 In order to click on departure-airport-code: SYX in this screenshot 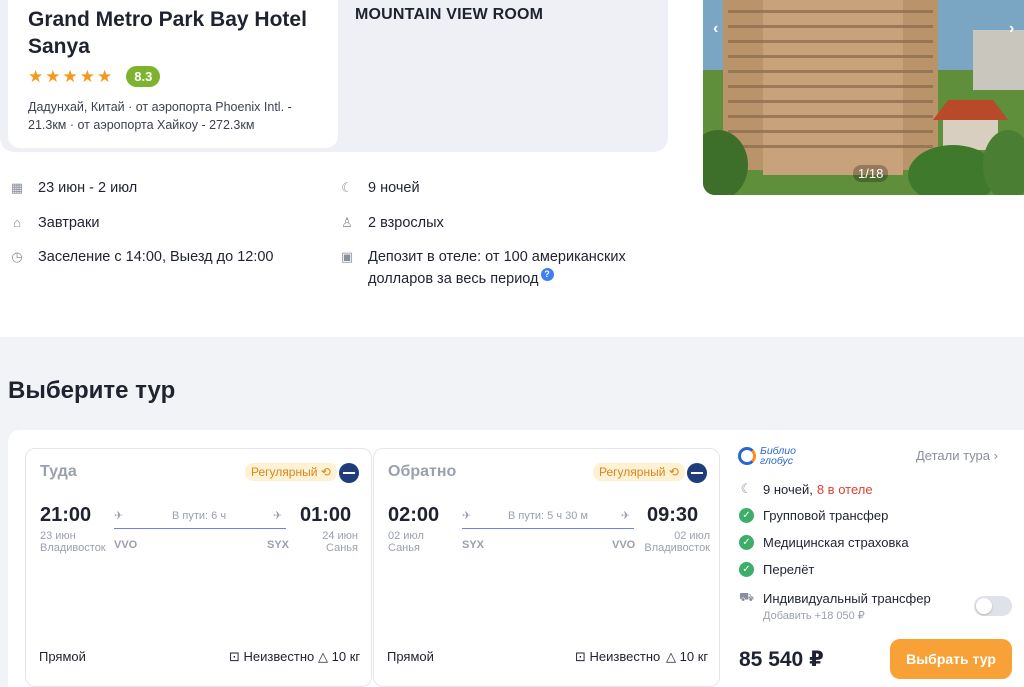, I will do `click(473, 545)`.